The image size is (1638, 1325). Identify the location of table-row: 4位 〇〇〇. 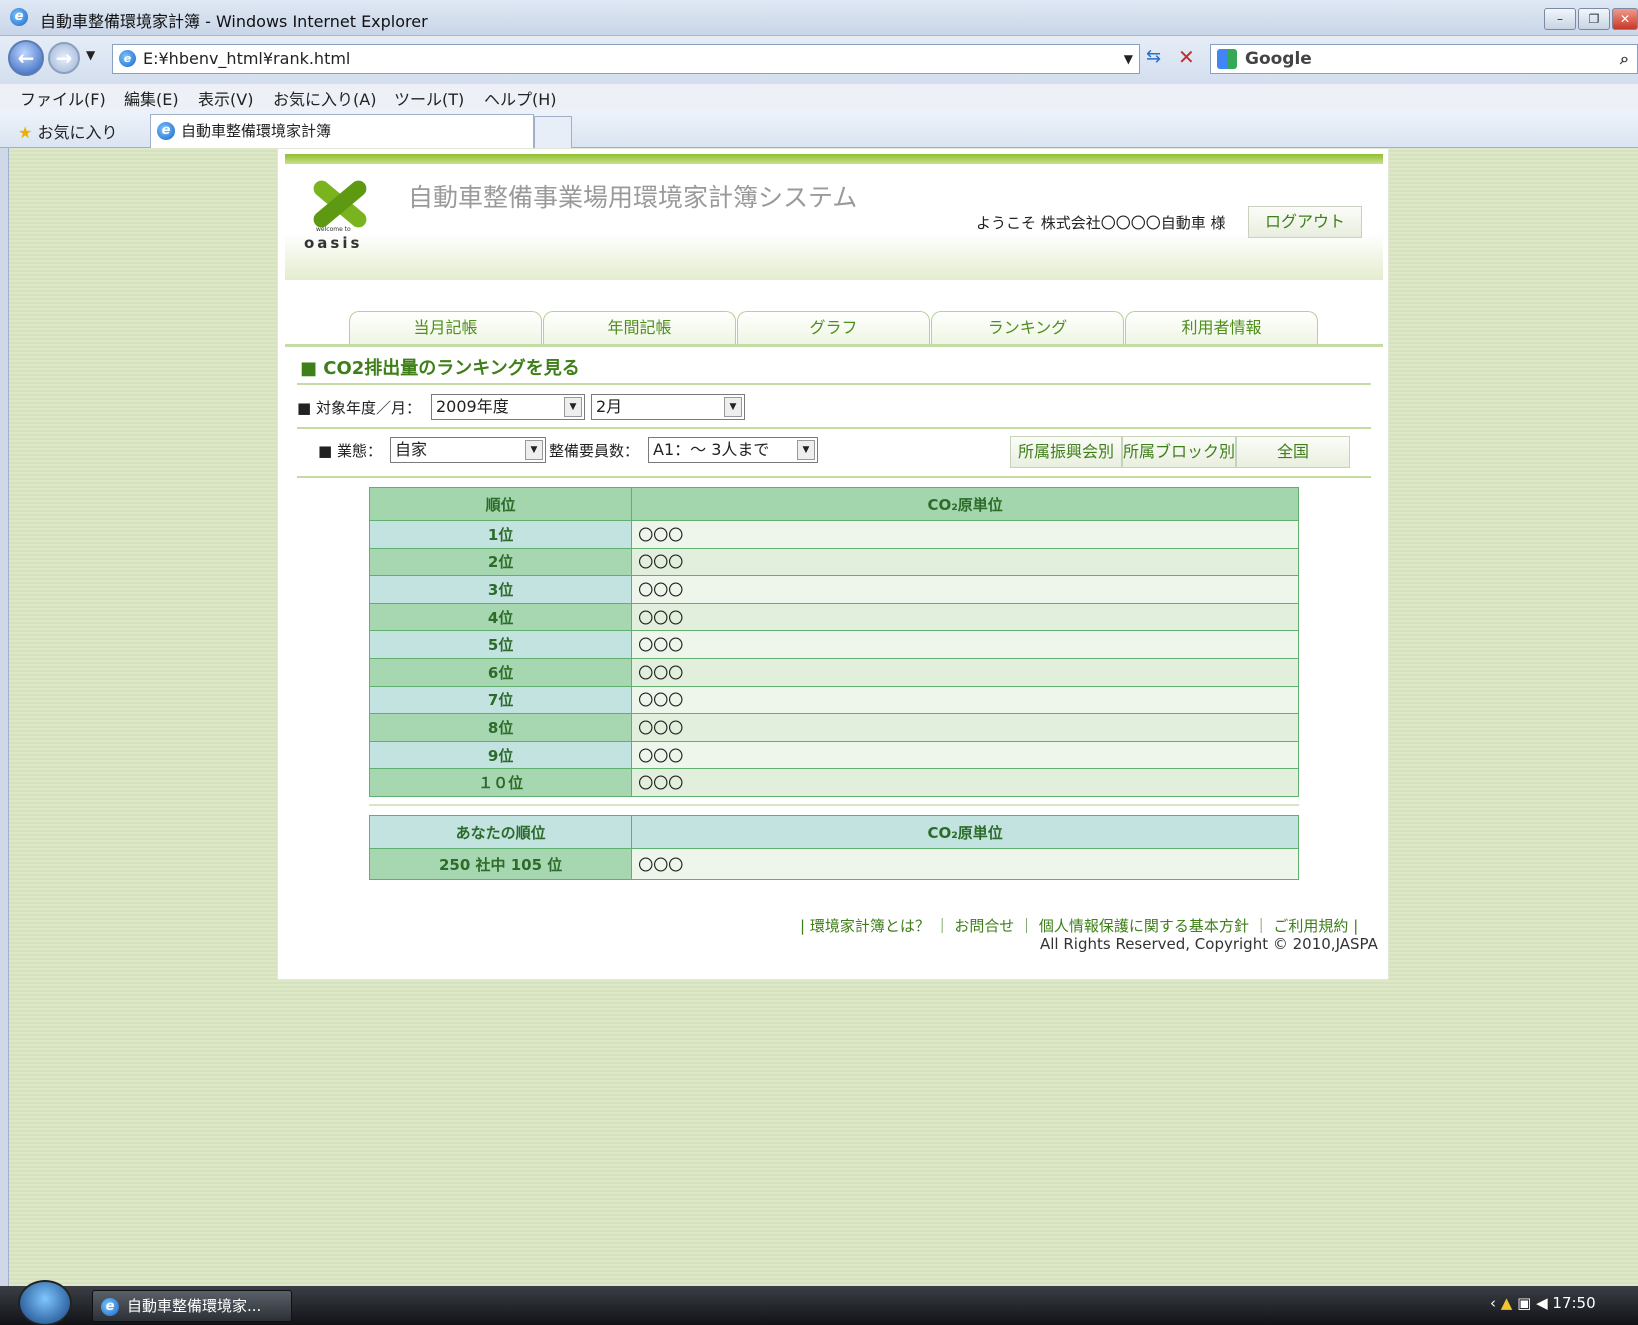
(833, 617).